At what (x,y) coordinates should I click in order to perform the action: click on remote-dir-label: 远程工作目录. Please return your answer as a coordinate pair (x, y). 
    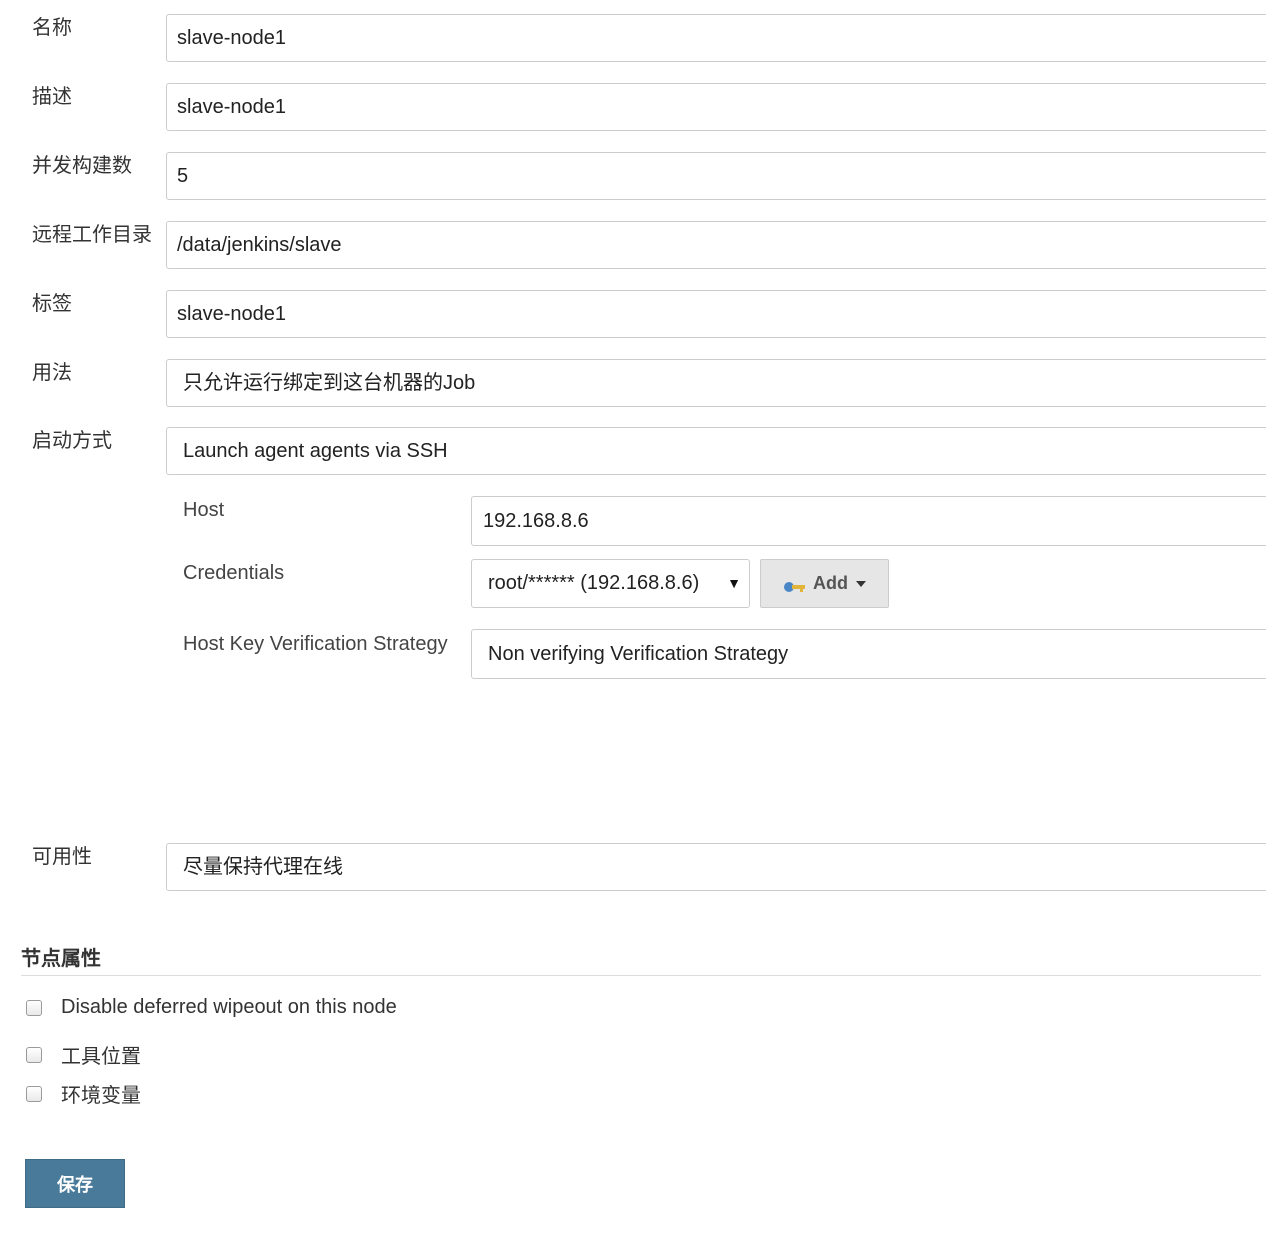
    Looking at the image, I should click on (92, 235).